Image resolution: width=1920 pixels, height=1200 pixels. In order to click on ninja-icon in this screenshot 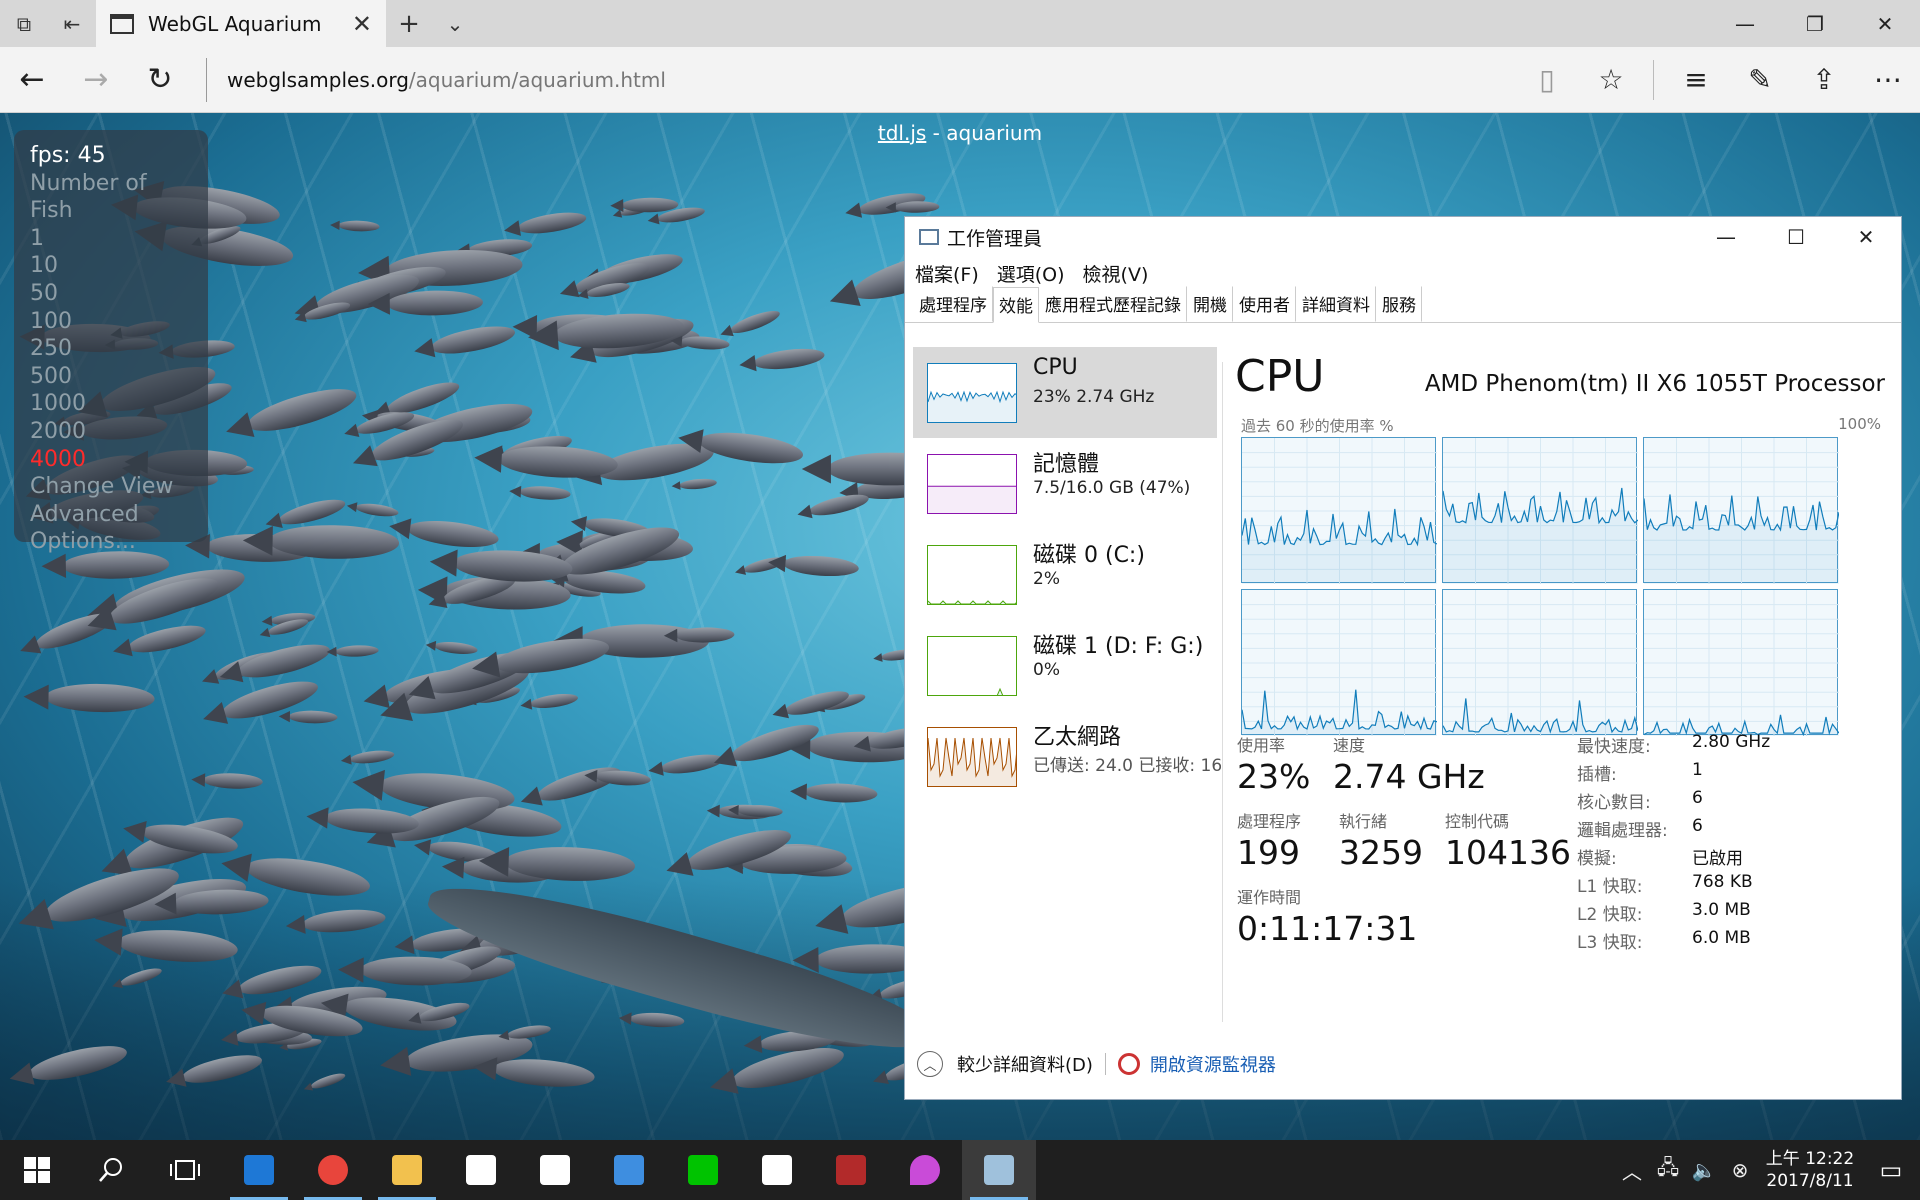, I will do `click(851, 1170)`.